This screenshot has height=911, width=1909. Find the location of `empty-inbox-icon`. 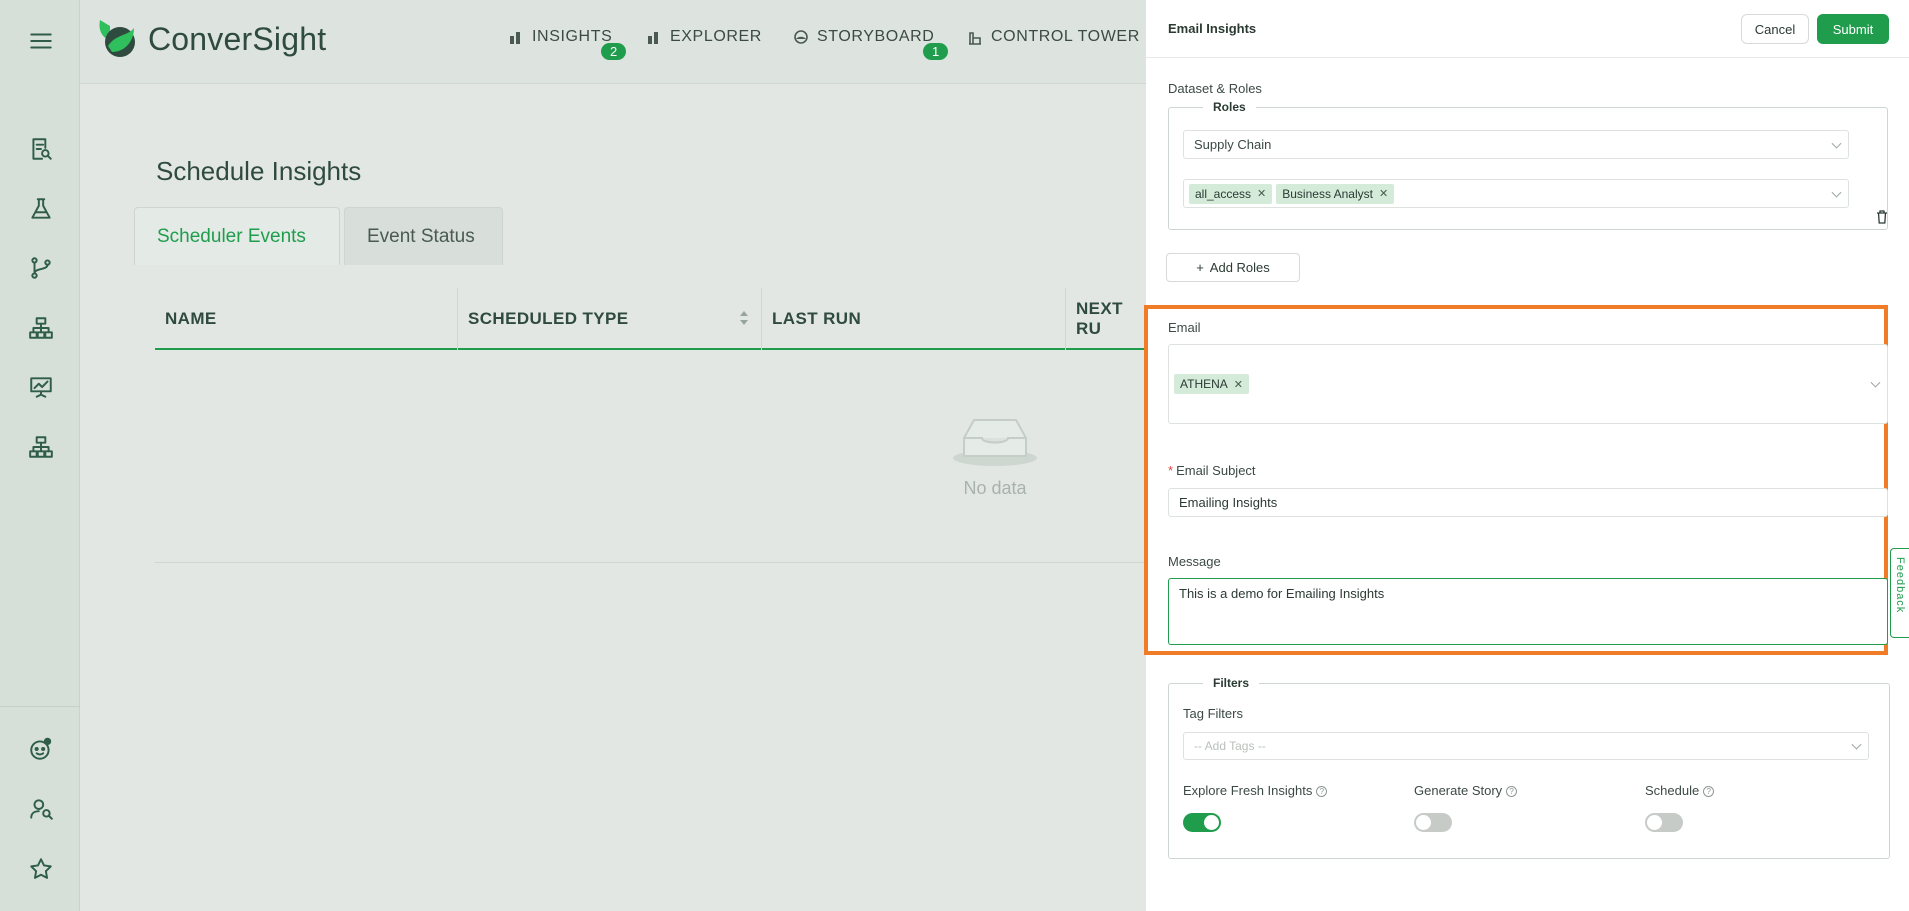

empty-inbox-icon is located at coordinates (995, 440).